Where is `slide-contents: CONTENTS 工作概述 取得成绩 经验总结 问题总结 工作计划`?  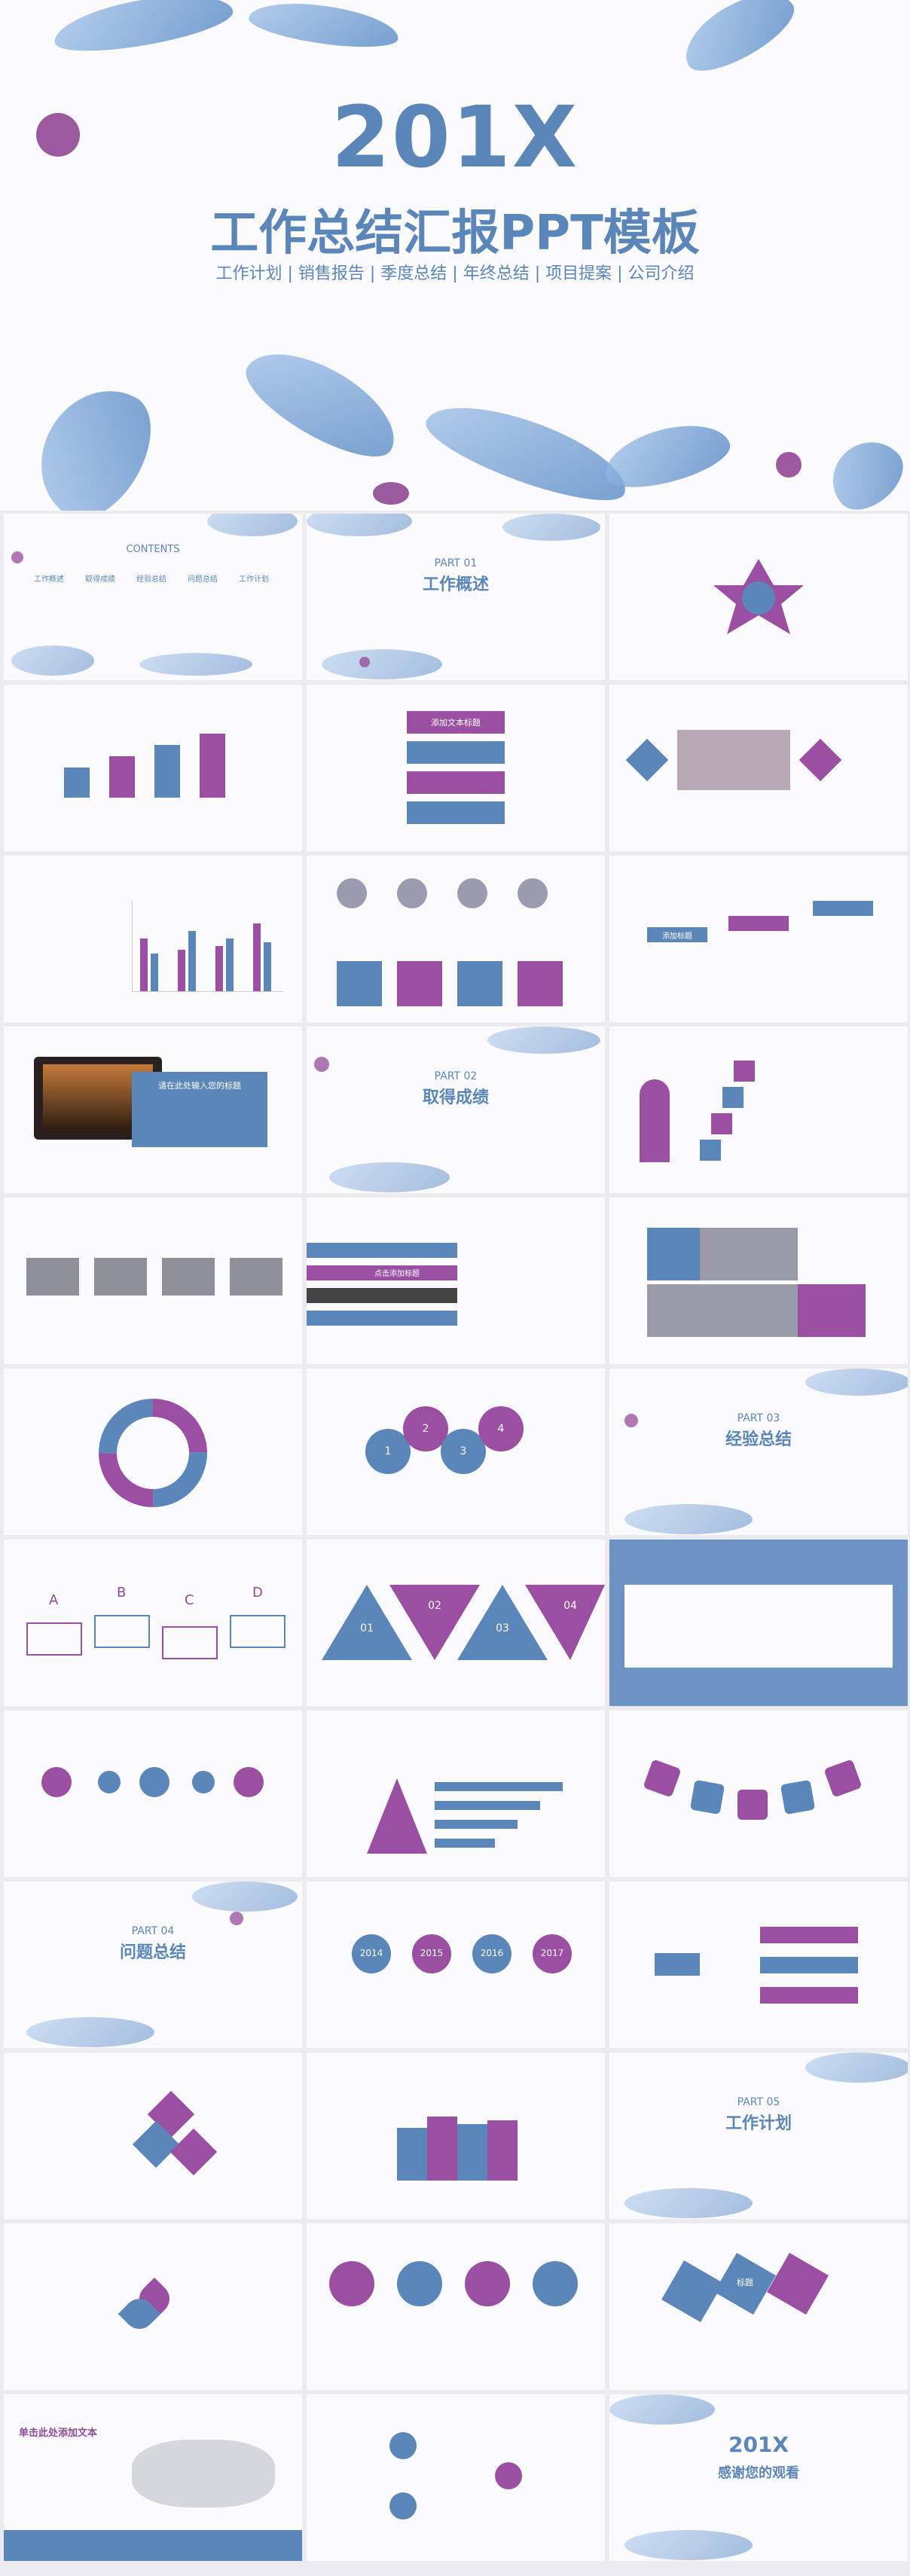
slide-contents: CONTENTS 工作概述 取得成绩 经验总结 问题总结 工作计划 is located at coordinates (153, 597).